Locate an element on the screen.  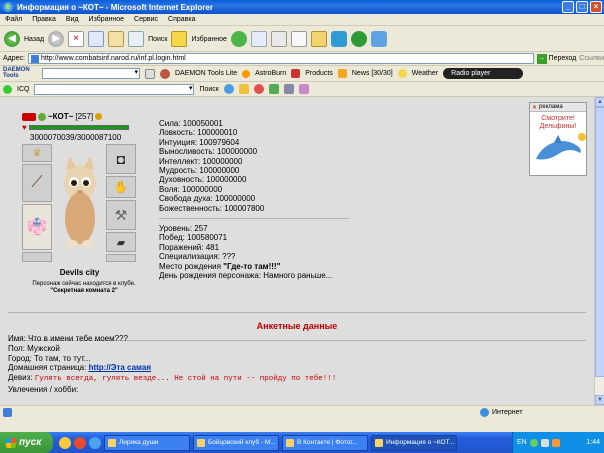
slot-weapon: ⟋ is located at coordinates (37, 183).